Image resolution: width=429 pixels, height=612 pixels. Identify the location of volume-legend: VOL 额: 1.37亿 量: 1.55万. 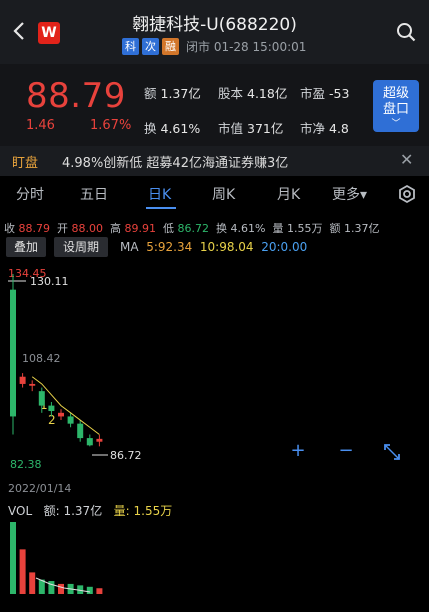
(90, 510).